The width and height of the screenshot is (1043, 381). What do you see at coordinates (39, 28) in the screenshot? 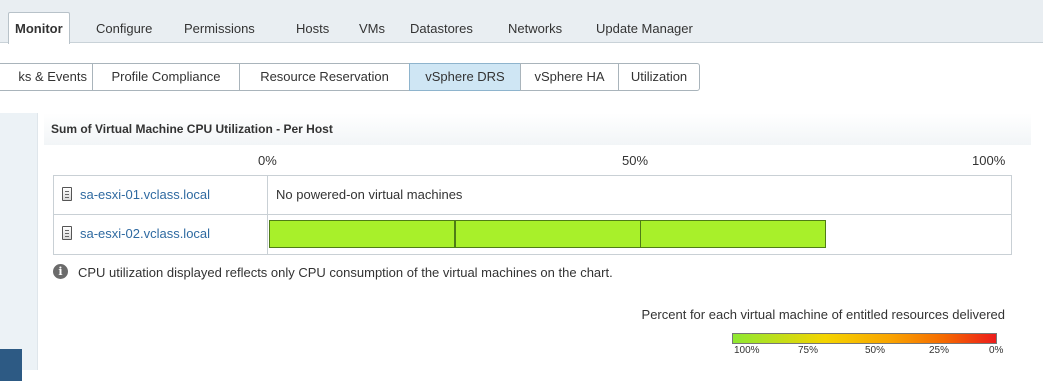
I see `tab-monitor: Monitor` at bounding box center [39, 28].